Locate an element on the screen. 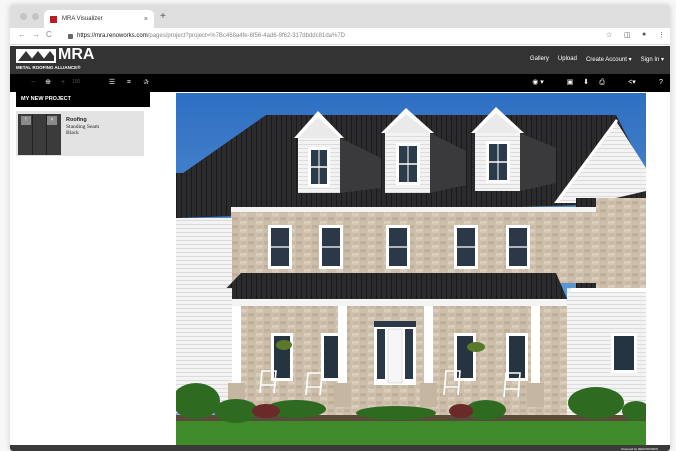 This screenshot has width=676, height=451. tab-title: MRA Visualizer is located at coordinates (82, 19).